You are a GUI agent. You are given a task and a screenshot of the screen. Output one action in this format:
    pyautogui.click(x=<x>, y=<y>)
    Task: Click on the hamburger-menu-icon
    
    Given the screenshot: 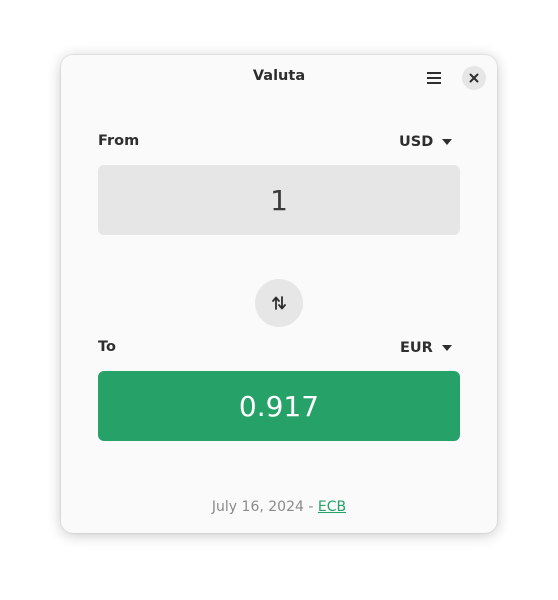 What is the action you would take?
    pyautogui.click(x=434, y=78)
    